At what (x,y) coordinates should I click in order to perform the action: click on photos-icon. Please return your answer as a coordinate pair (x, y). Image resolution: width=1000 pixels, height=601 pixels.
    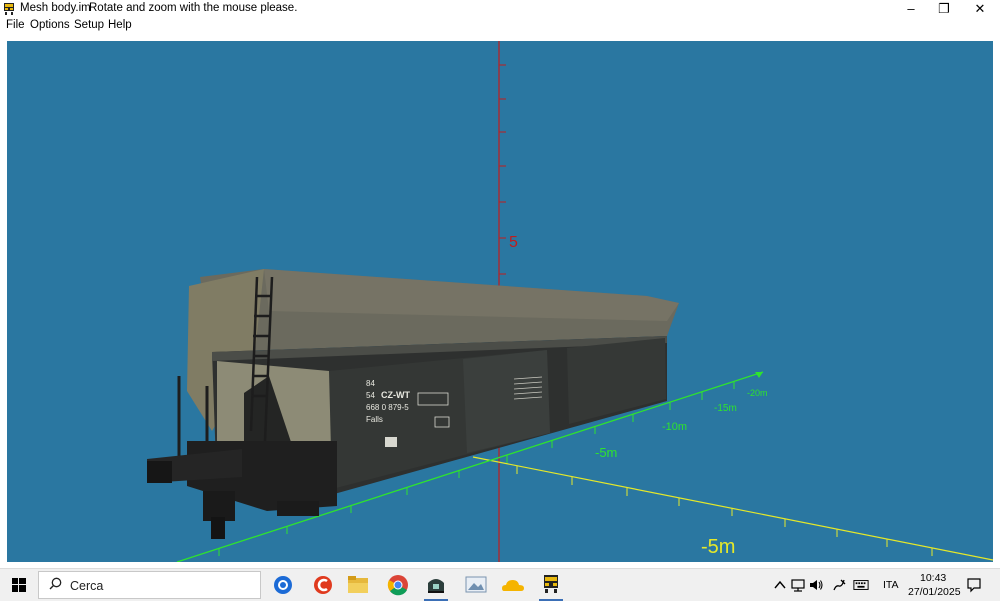
    Looking at the image, I should click on (476, 584).